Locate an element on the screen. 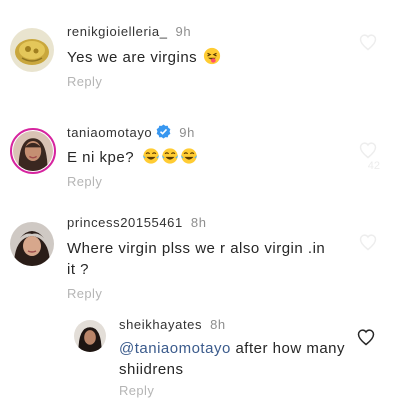 The image size is (400, 400). comment-meta: taniaomotayo 9h is located at coordinates (131, 132).